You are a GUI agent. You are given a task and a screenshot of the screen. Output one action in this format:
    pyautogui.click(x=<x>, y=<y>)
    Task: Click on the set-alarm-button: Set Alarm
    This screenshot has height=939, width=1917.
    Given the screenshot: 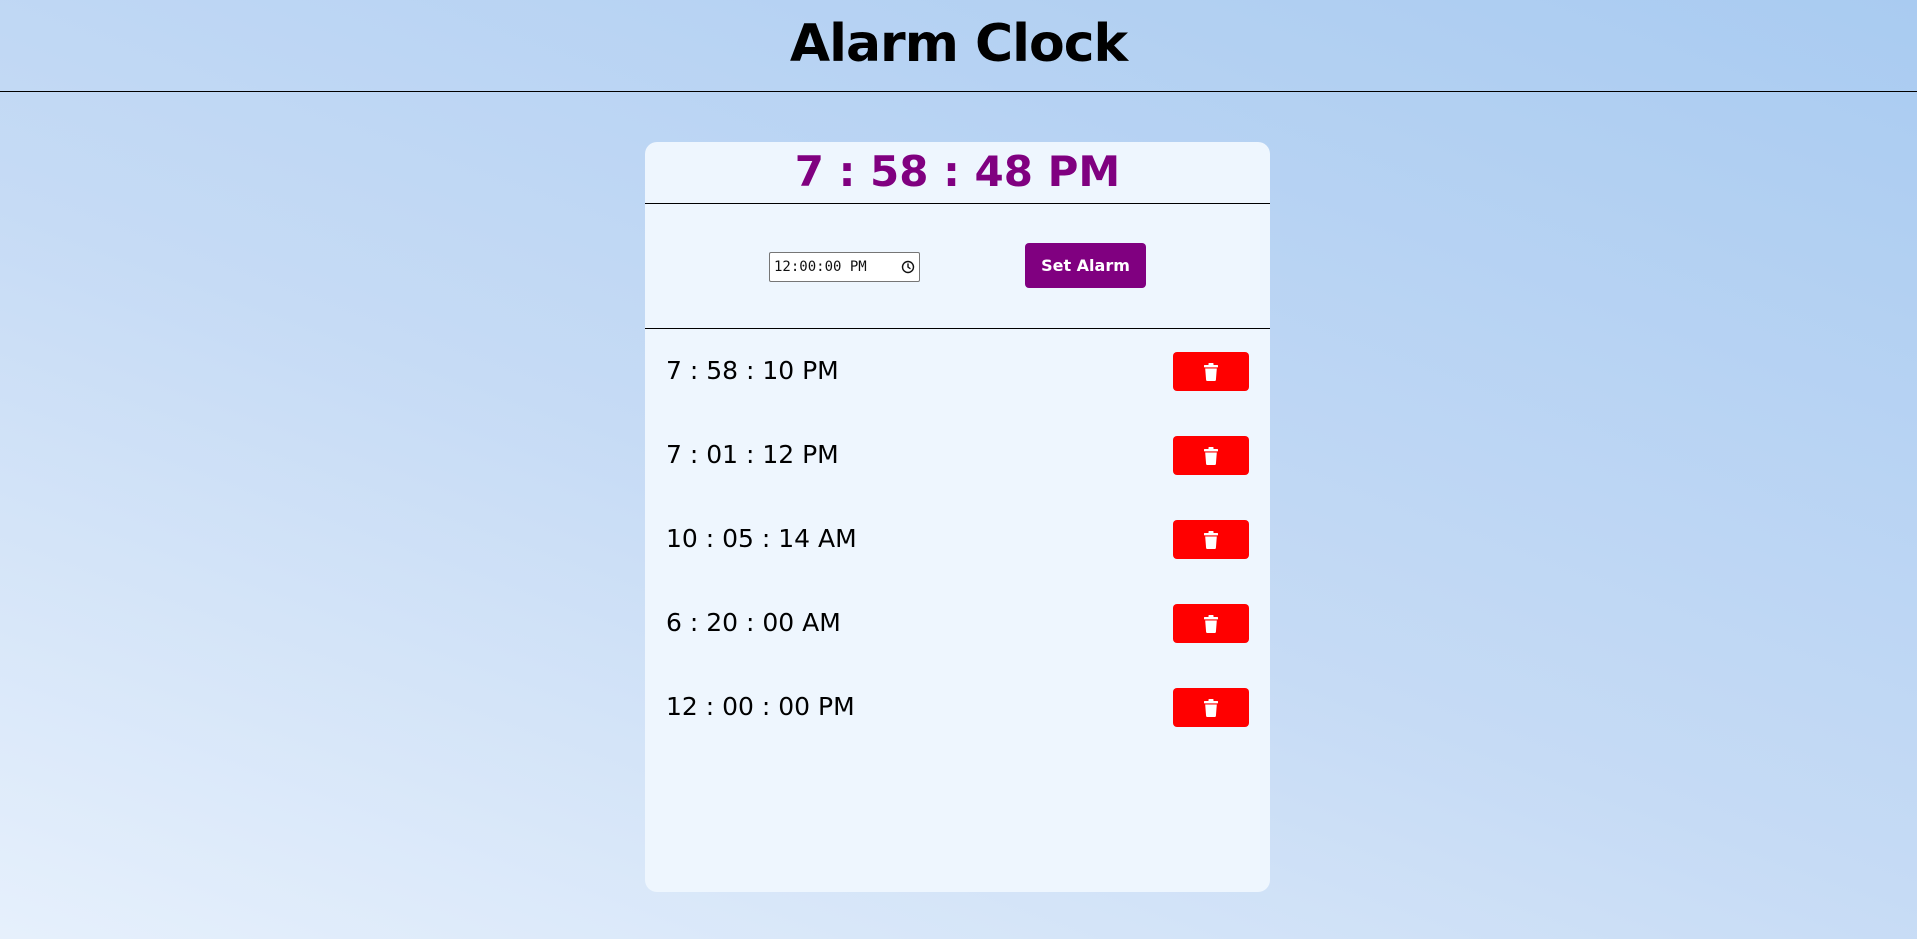 What is the action you would take?
    pyautogui.click(x=1085, y=265)
    